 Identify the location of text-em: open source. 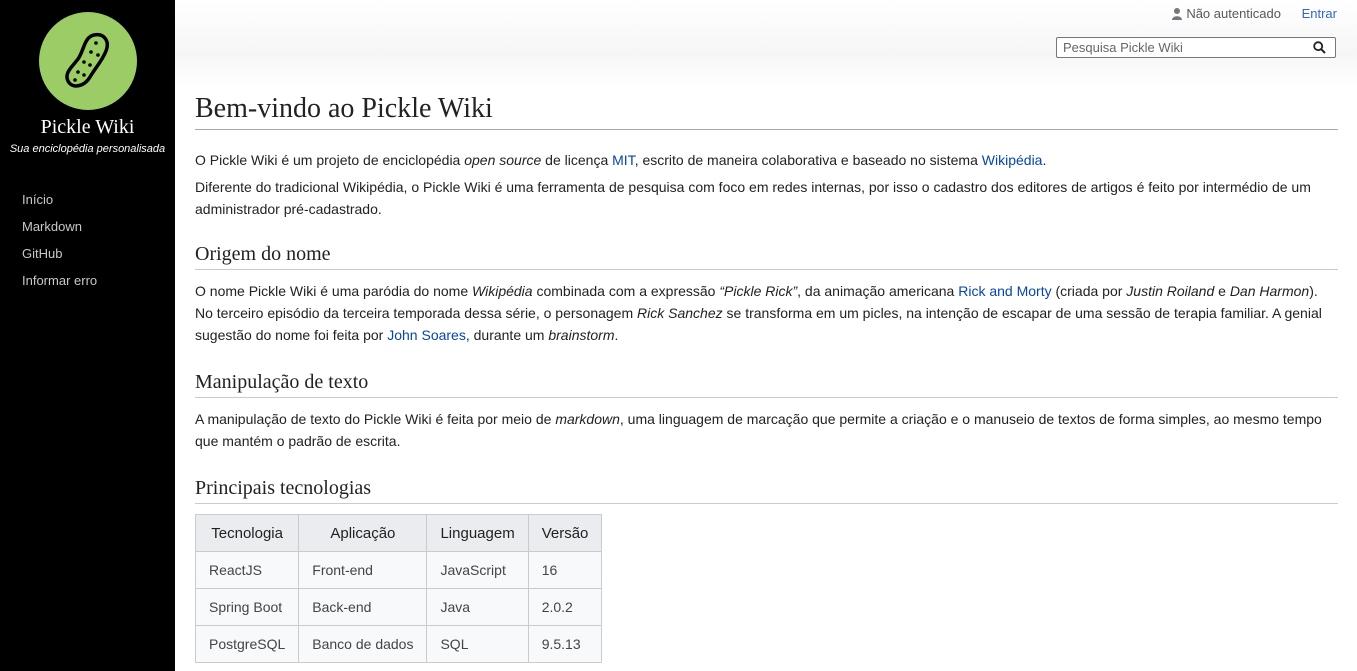
(503, 160).